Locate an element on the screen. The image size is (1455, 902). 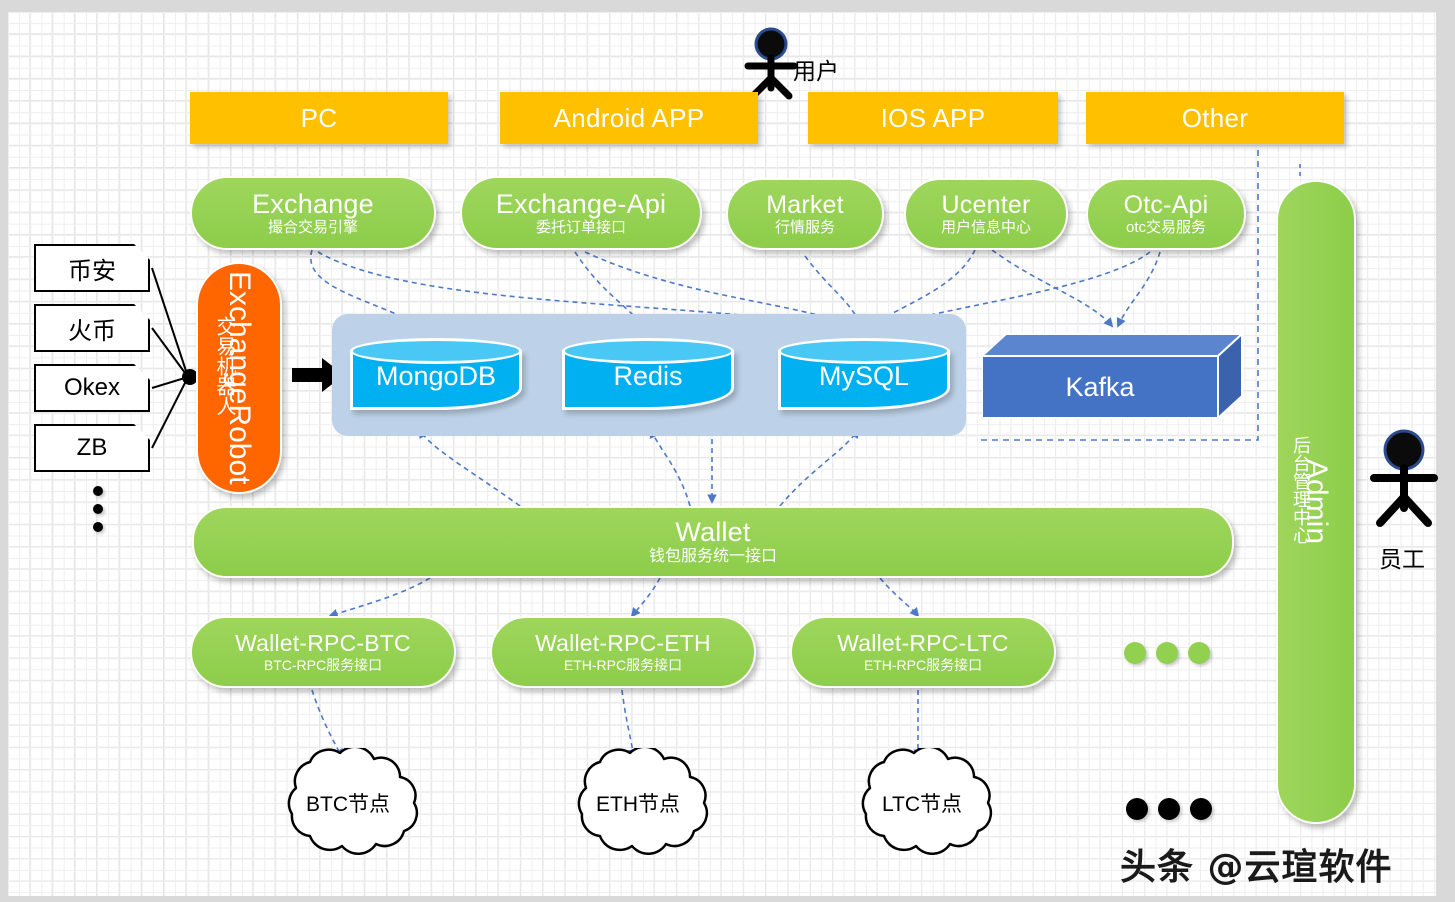
blockchain-node-btc: BTC节点 is located at coordinates (348, 801).